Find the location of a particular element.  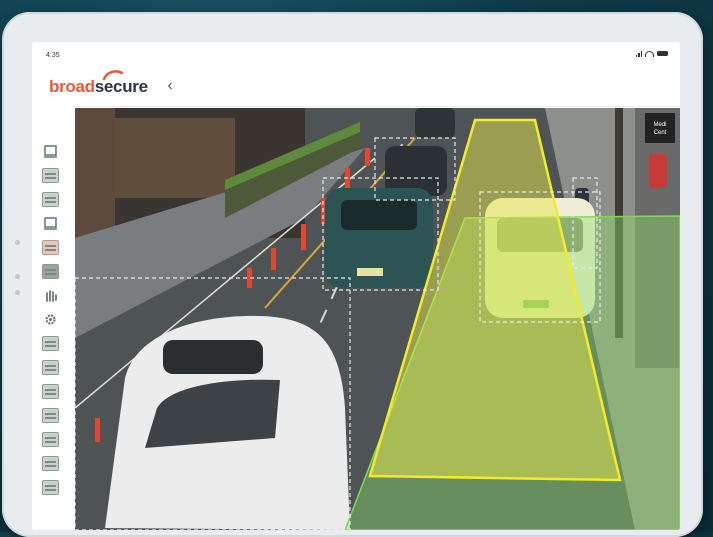

hand-icon is located at coordinates (51, 296).